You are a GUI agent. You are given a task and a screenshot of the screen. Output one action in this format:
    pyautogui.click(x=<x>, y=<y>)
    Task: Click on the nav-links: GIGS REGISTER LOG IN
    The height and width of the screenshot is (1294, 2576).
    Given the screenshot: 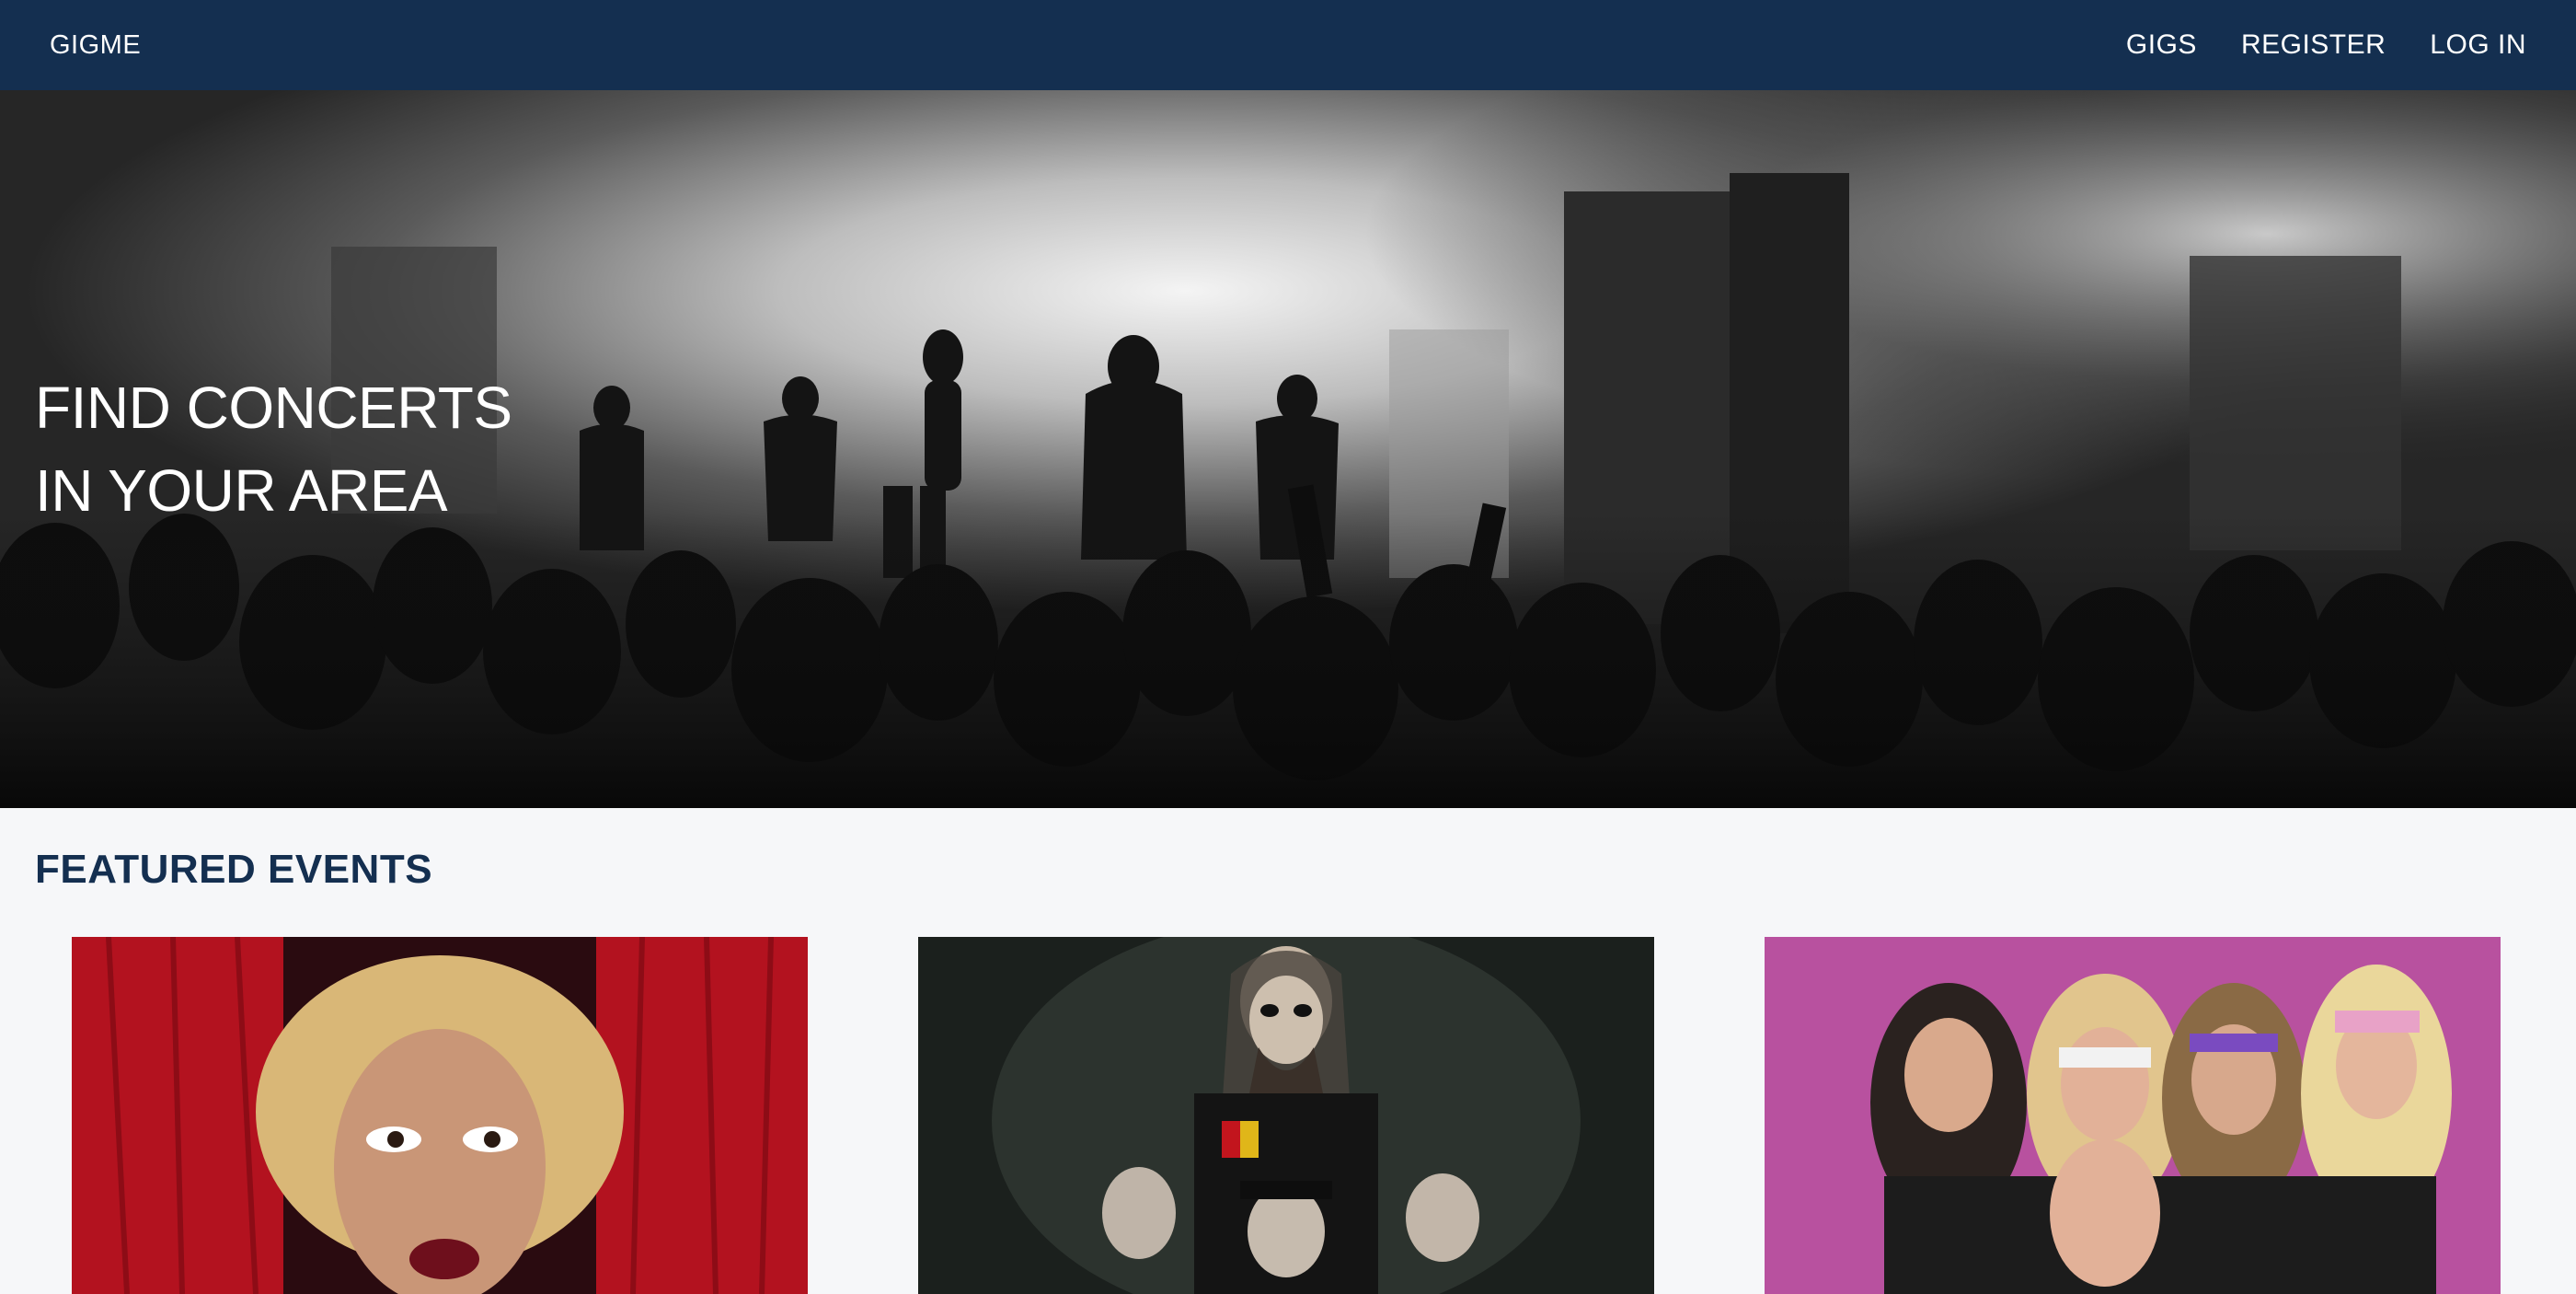 What is the action you would take?
    pyautogui.click(x=2326, y=45)
    